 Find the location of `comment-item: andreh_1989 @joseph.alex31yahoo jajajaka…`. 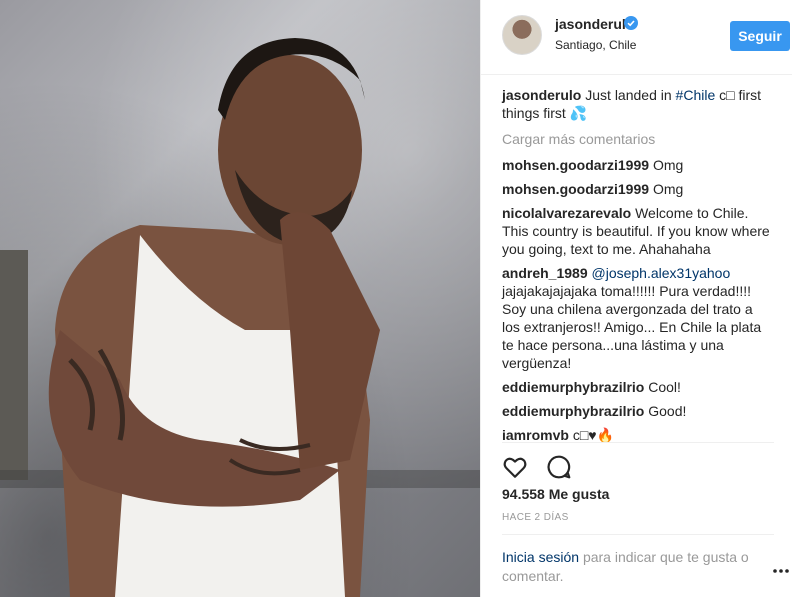

comment-item: andreh_1989 @joseph.alex31yahoo jajajaka… is located at coordinates (638, 318).